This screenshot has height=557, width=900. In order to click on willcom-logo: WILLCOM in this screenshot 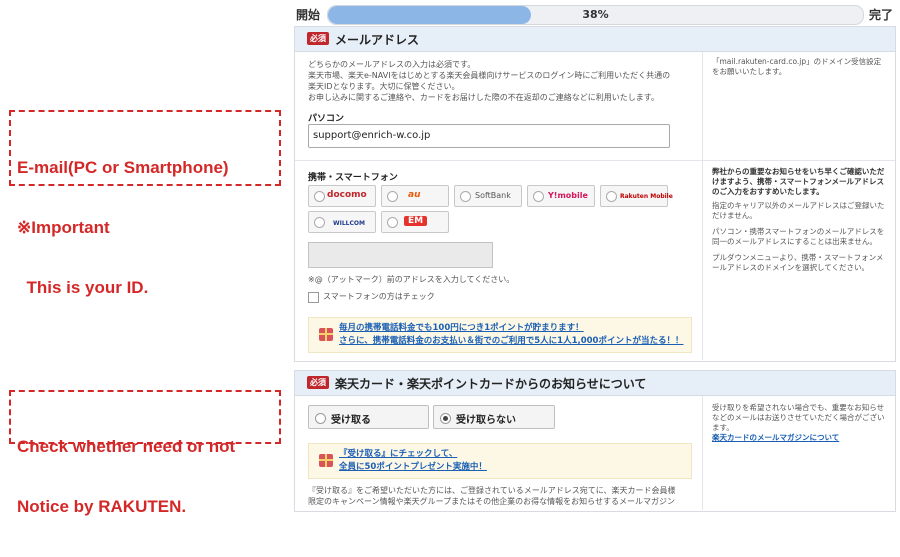, I will do `click(349, 223)`.